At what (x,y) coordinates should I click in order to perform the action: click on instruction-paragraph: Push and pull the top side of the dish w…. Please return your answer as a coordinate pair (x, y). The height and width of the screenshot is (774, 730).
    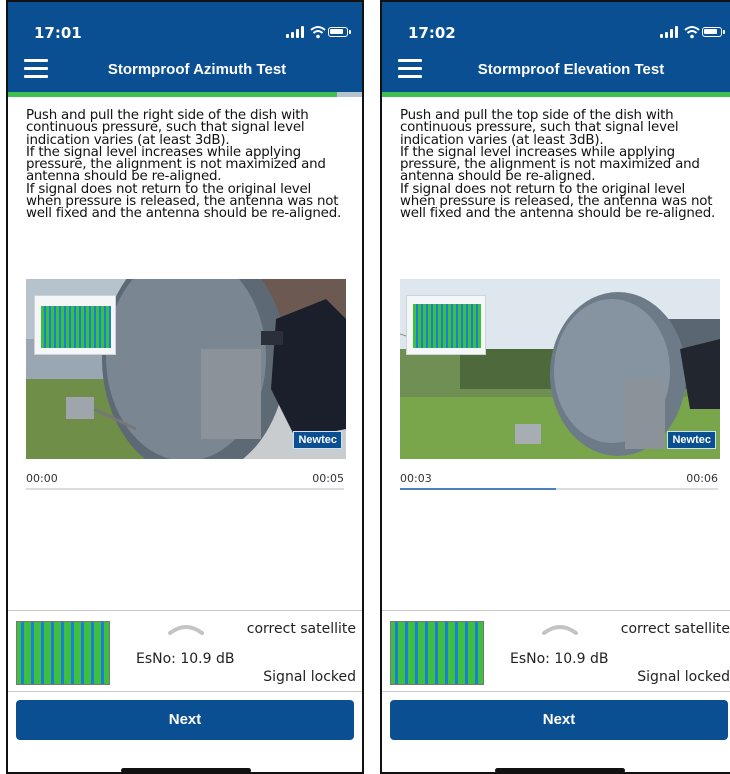
    Looking at the image, I should click on (539, 128).